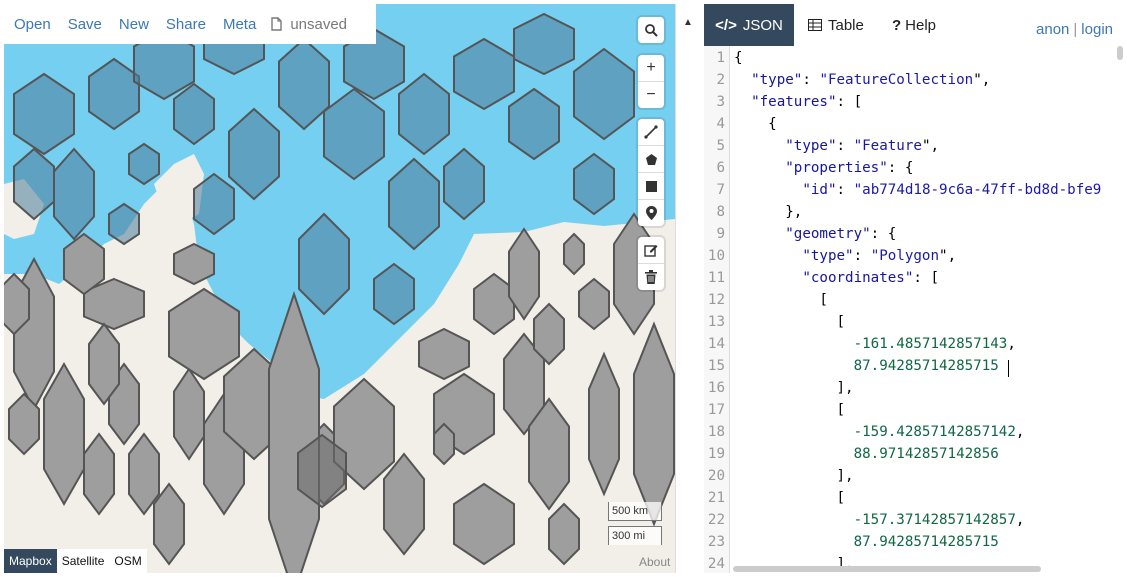 The height and width of the screenshot is (577, 1127). Describe the element at coordinates (720, 212) in the screenshot. I see `line-number: 8` at that location.